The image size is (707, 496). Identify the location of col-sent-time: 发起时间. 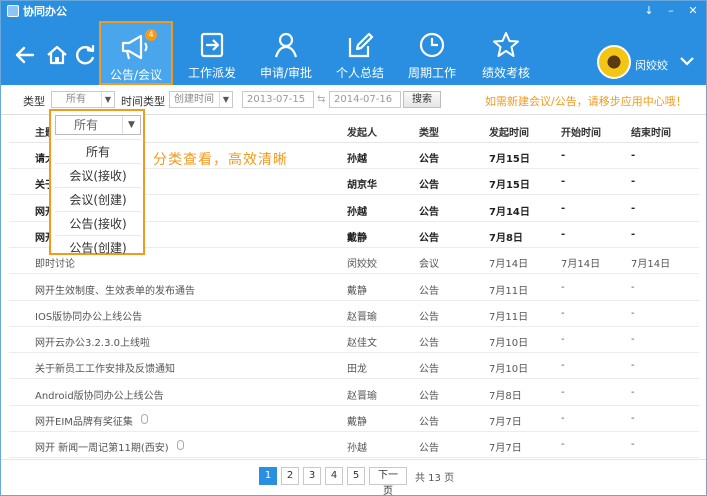
(509, 131).